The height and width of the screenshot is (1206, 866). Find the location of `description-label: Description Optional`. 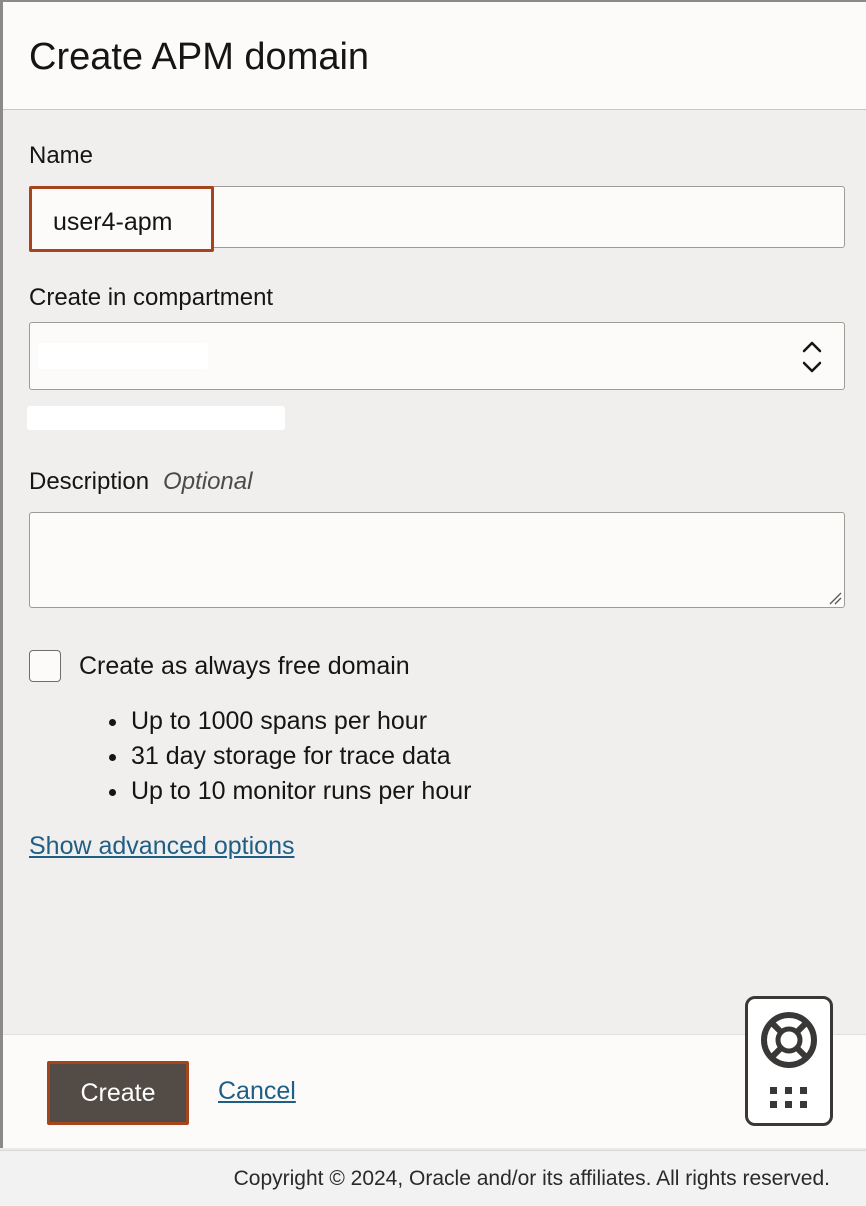

description-label: Description Optional is located at coordinates (140, 482).